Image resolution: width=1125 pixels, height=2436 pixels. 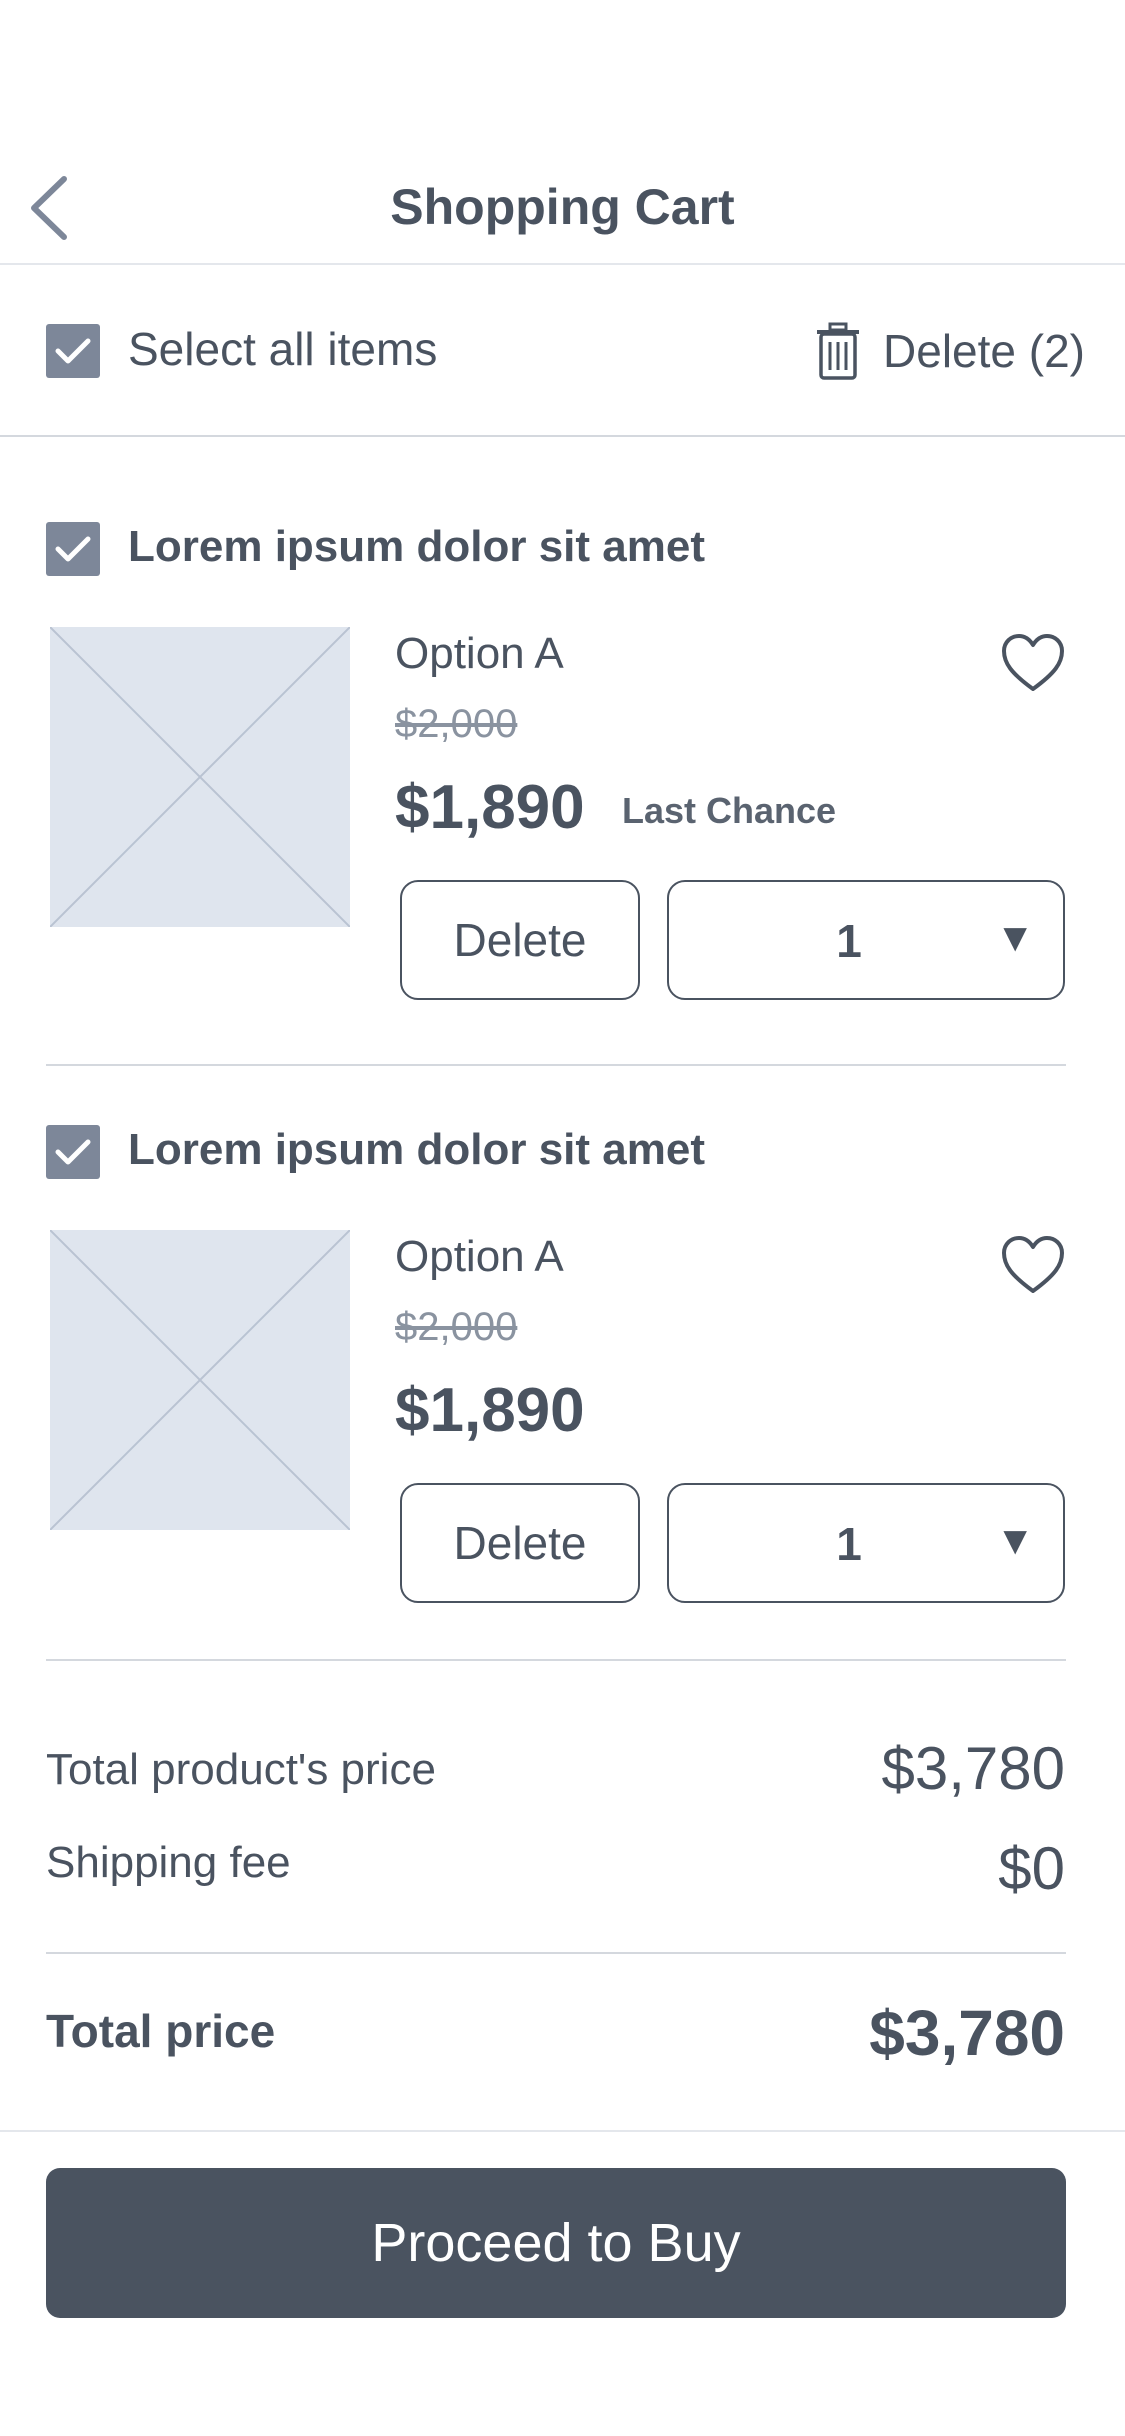 I want to click on last-chance-badge: Last Chance, so click(x=729, y=810).